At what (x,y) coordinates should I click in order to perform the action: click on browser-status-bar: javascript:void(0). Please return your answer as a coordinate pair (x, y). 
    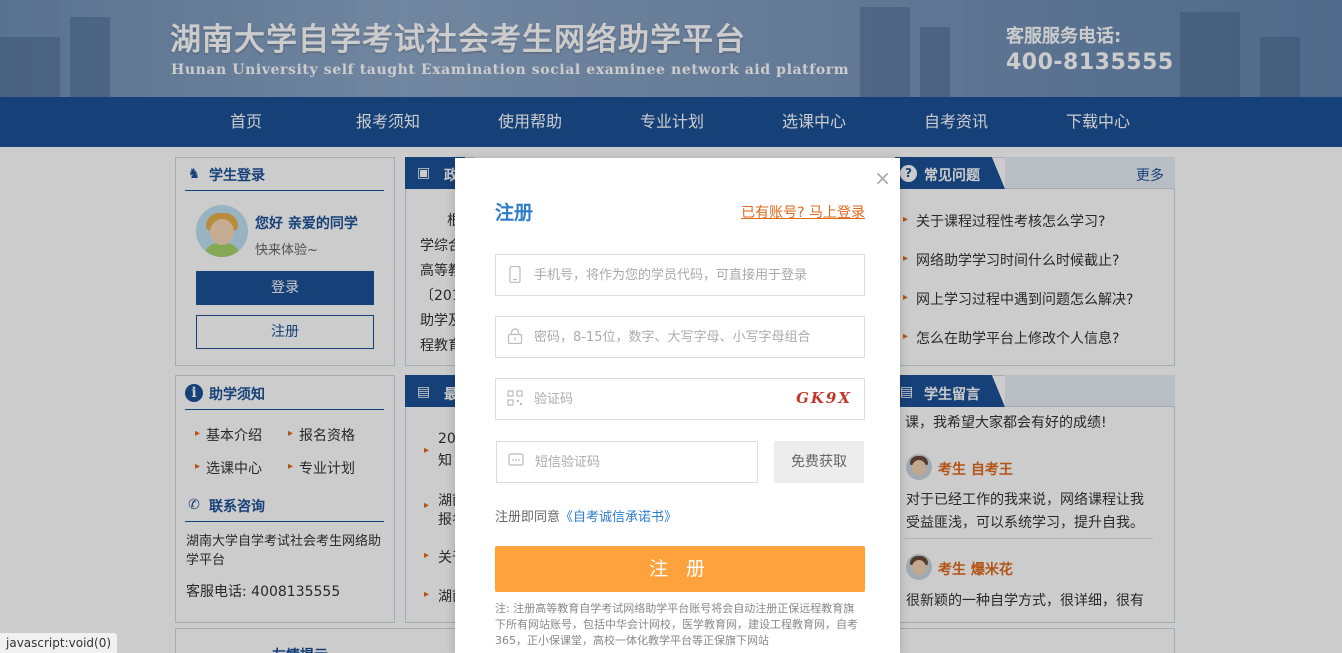
    Looking at the image, I should click on (59, 642).